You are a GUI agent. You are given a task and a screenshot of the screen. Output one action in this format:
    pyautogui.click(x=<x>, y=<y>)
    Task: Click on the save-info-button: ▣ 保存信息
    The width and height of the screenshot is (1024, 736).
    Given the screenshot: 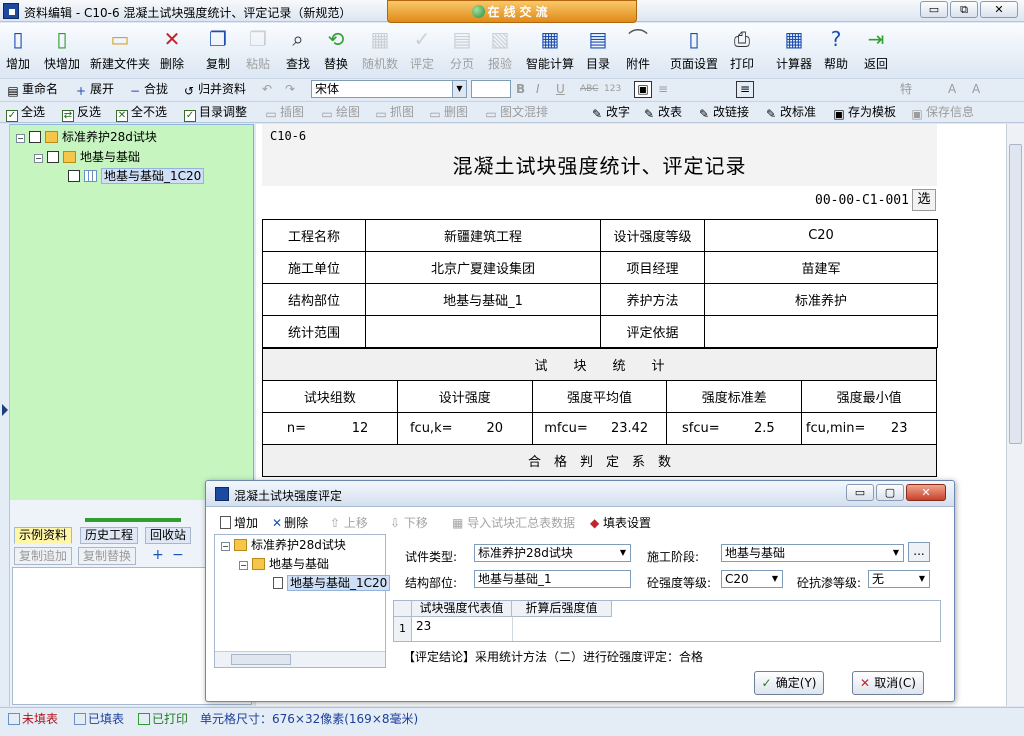 What is the action you would take?
    pyautogui.click(x=942, y=112)
    